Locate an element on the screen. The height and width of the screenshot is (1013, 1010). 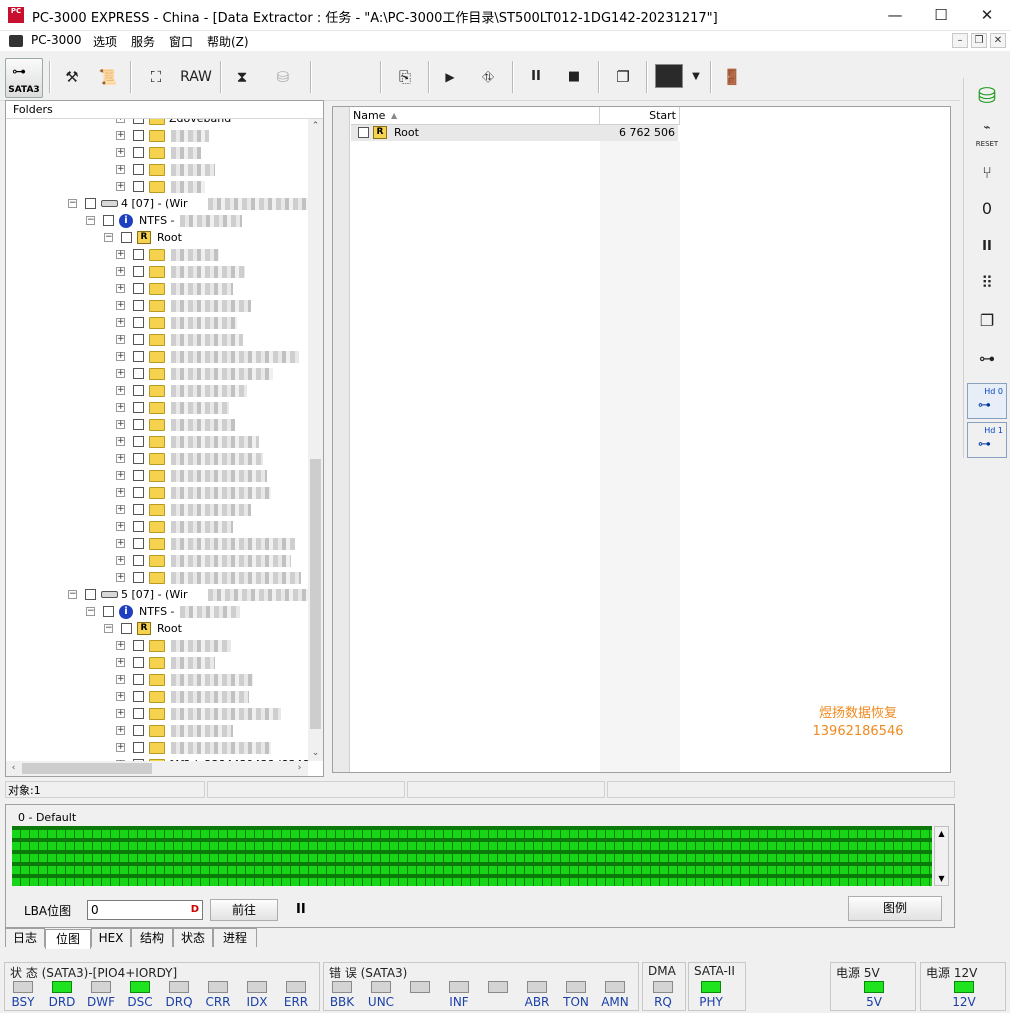
chevron-left-icon: ‹ is located at coordinates (13, 768).